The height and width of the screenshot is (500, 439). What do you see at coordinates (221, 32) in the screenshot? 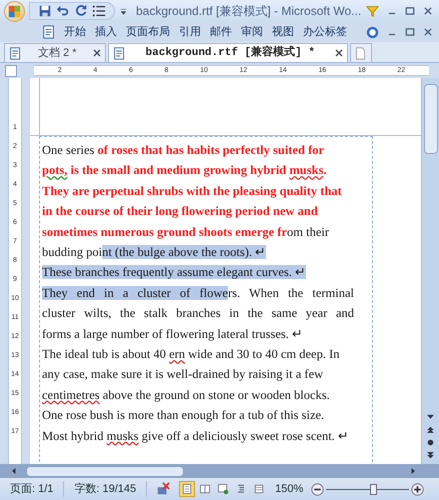
I see `ribbon-tab: 邮件` at bounding box center [221, 32].